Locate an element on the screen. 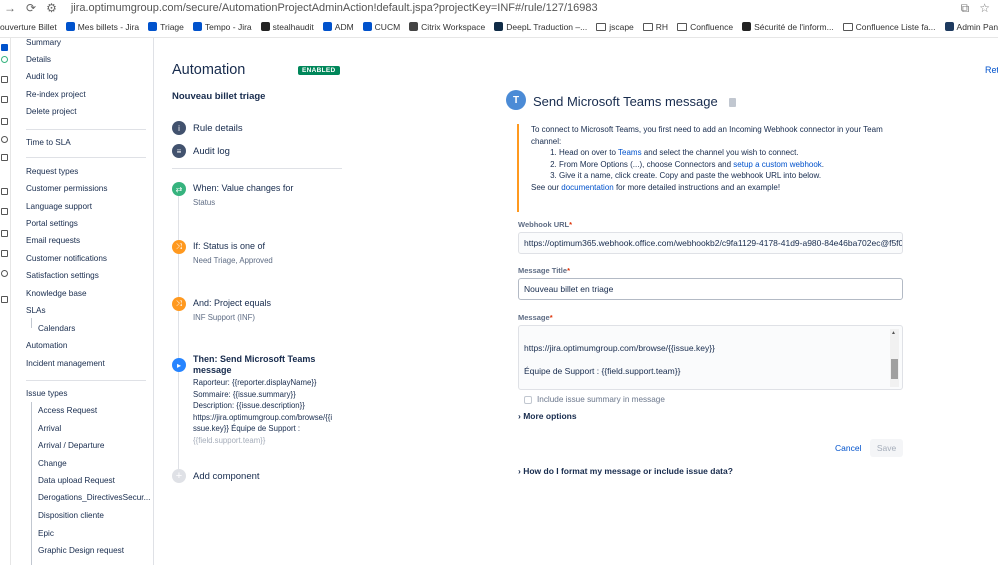 This screenshot has width=998, height=565. sidebar-item-portal-settings: Portal settings is located at coordinates (52, 223).